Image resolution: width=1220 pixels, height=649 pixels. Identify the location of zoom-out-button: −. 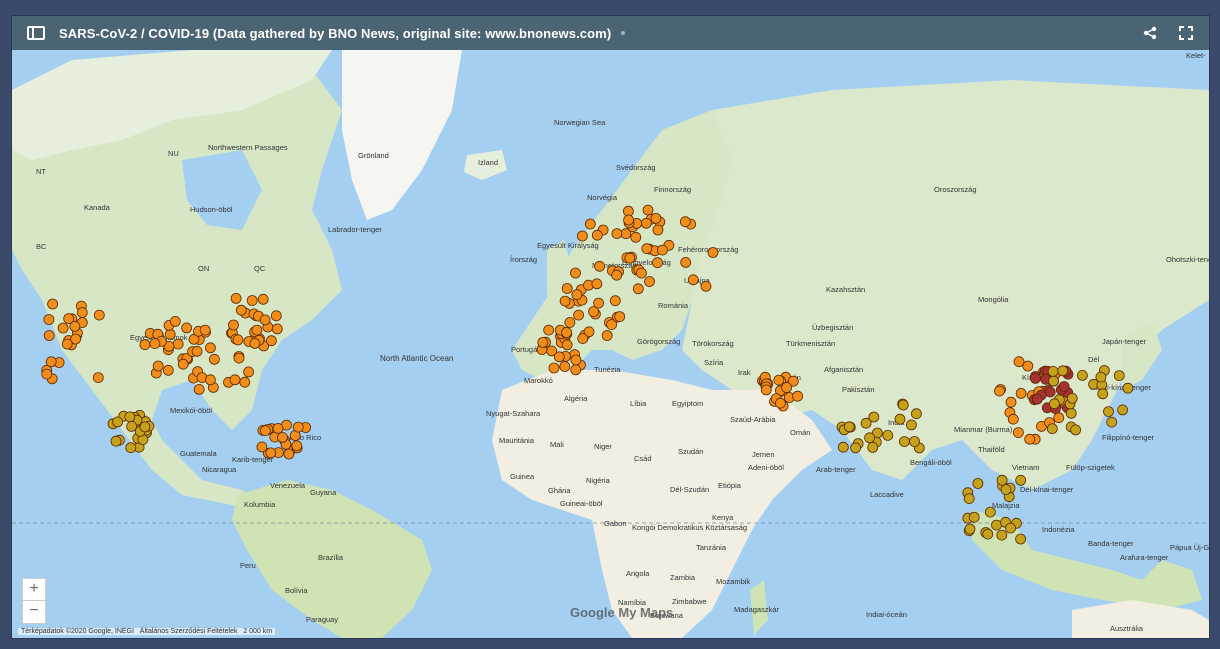
(34, 612).